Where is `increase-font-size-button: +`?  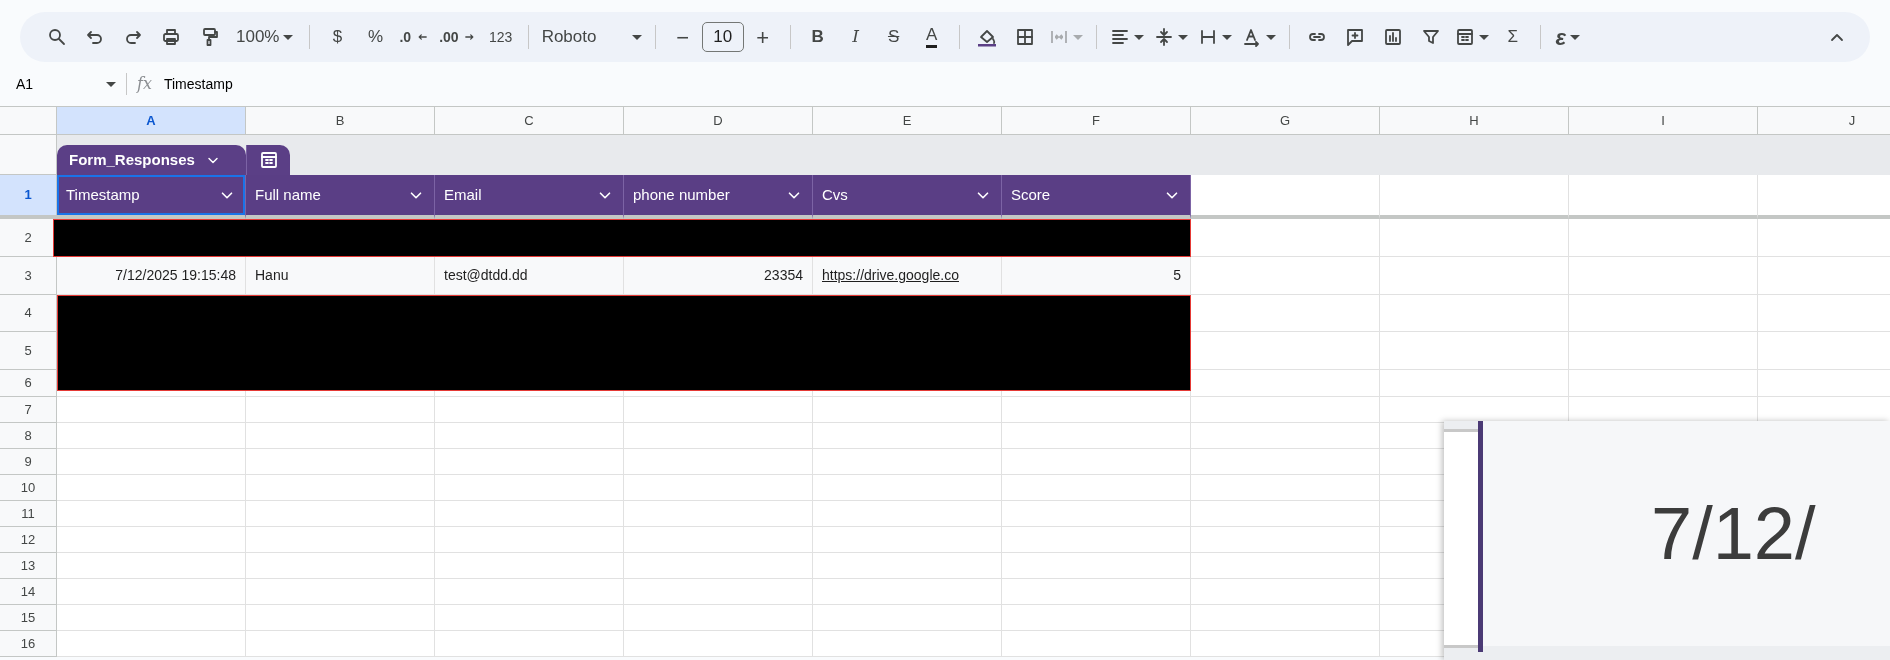
increase-font-size-button: + is located at coordinates (762, 37).